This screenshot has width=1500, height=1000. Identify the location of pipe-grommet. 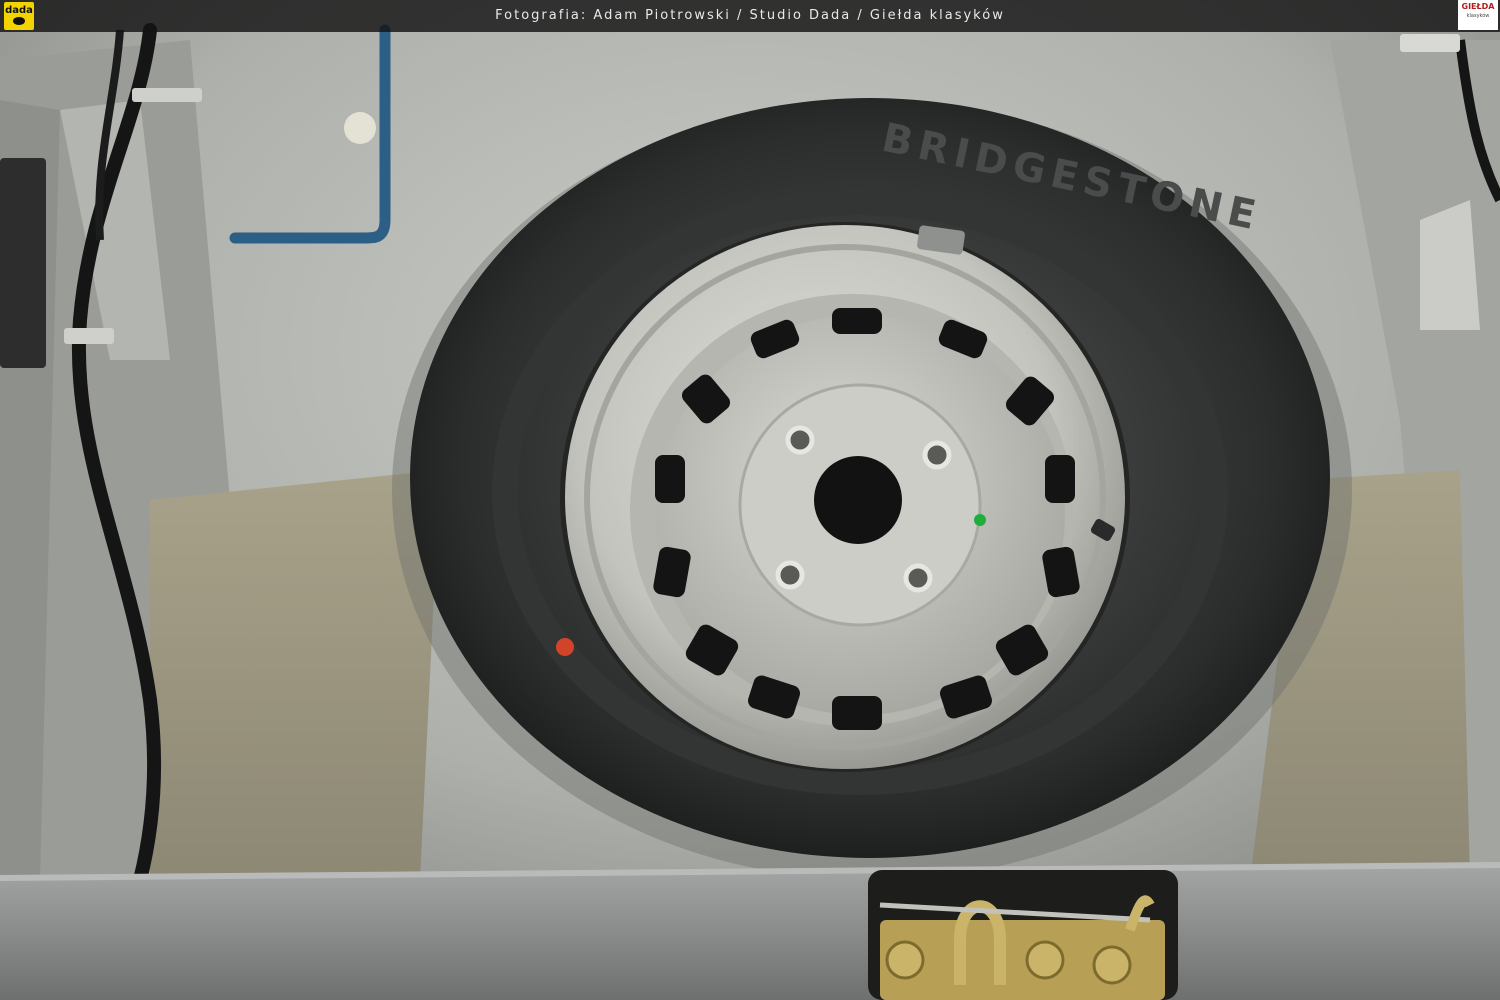
(360, 128).